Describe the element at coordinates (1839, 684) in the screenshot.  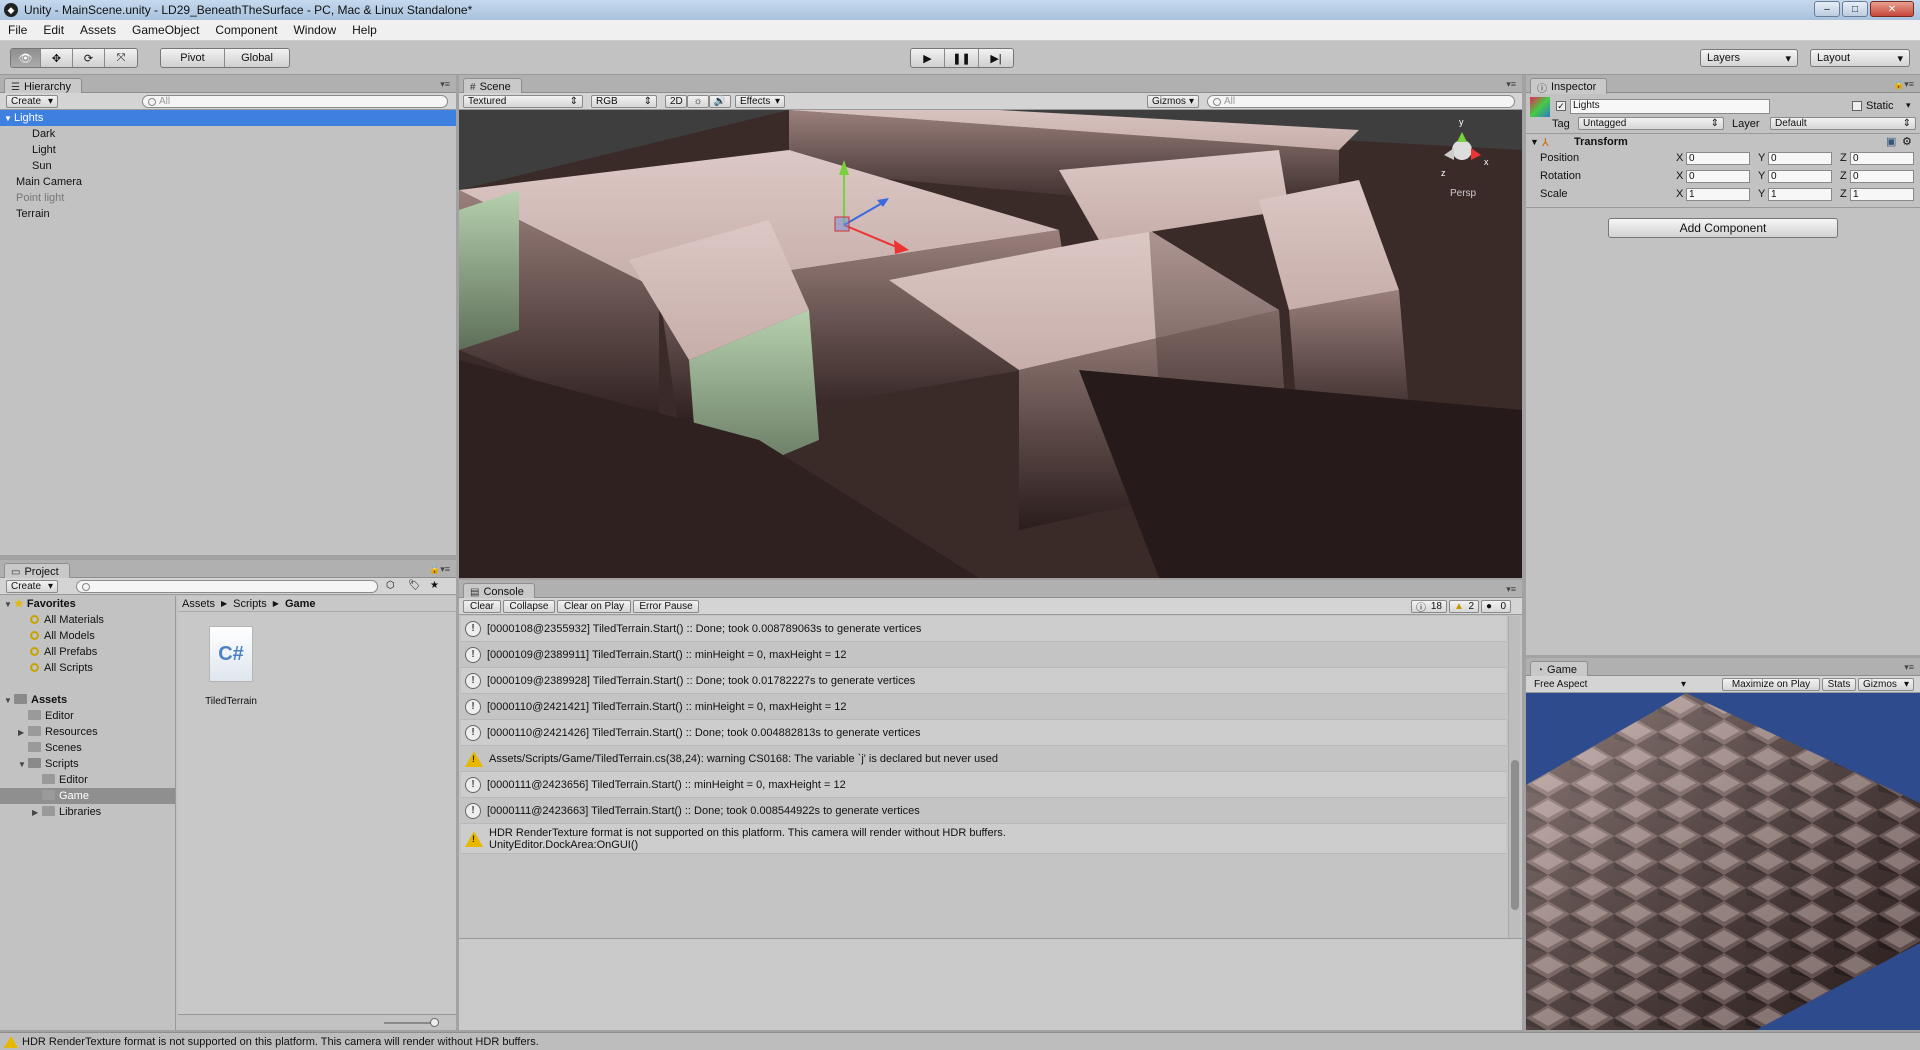
I see `stats-toggle: Stats` at that location.